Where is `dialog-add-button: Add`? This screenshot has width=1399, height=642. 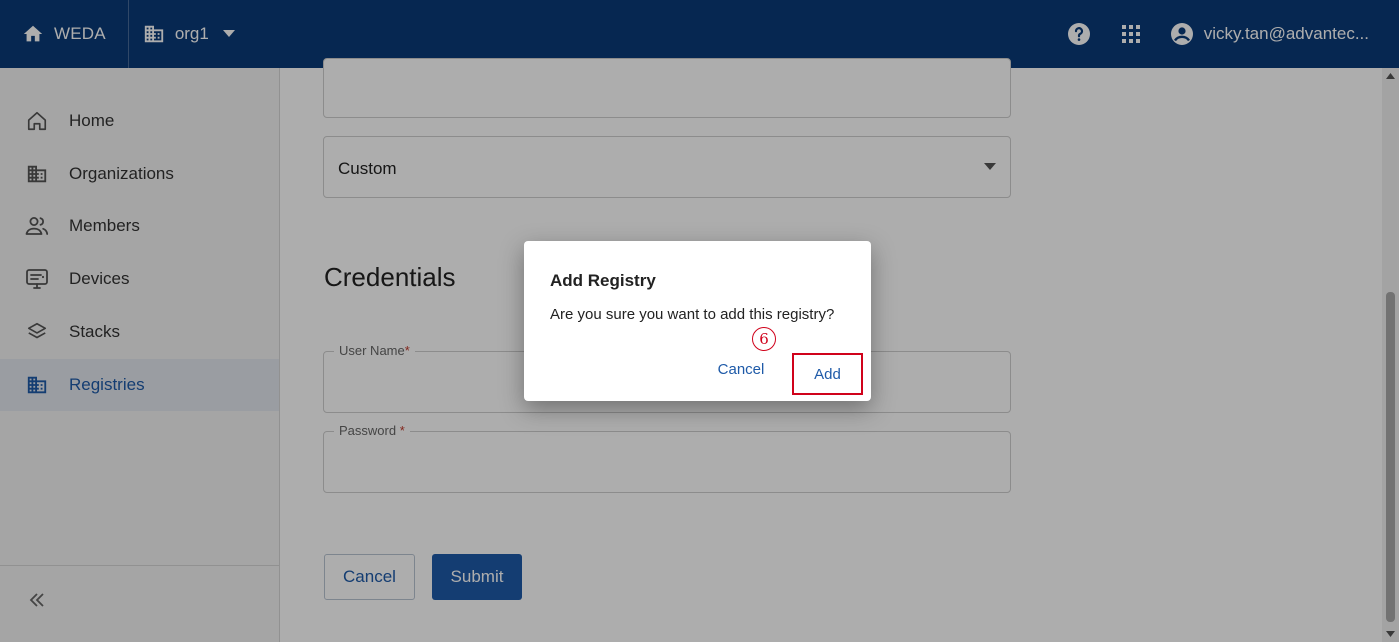
dialog-add-button: Add is located at coordinates (827, 374).